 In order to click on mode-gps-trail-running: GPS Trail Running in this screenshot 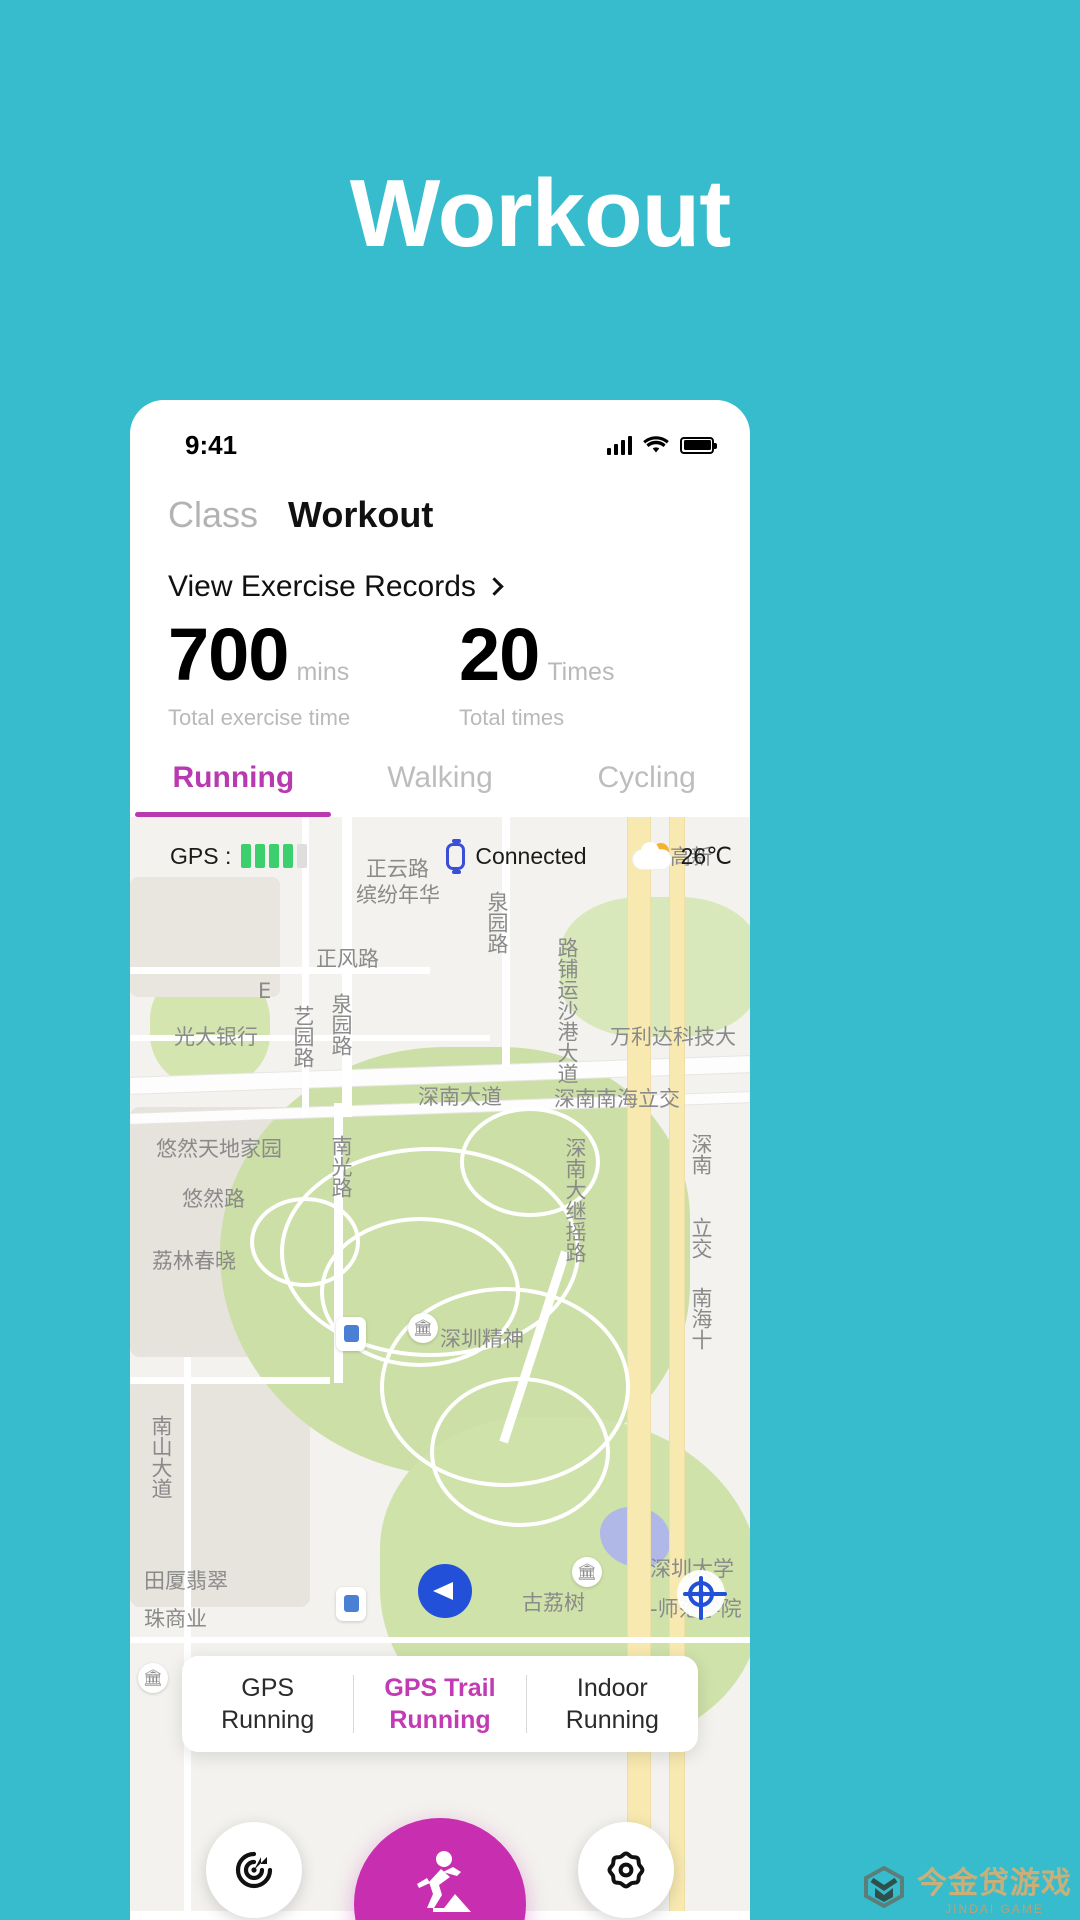, I will do `click(439, 1704)`.